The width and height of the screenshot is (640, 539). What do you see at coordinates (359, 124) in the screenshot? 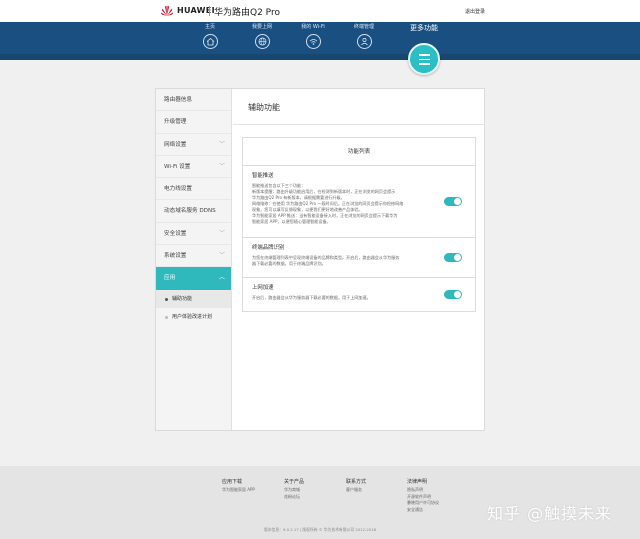
I see `title-divider` at bounding box center [359, 124].